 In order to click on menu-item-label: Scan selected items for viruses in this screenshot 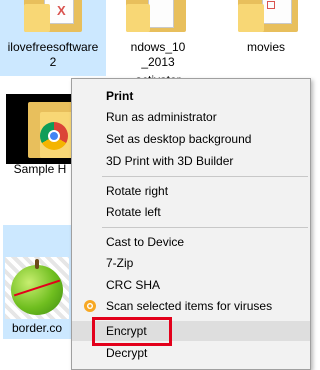, I will do `click(189, 306)`.